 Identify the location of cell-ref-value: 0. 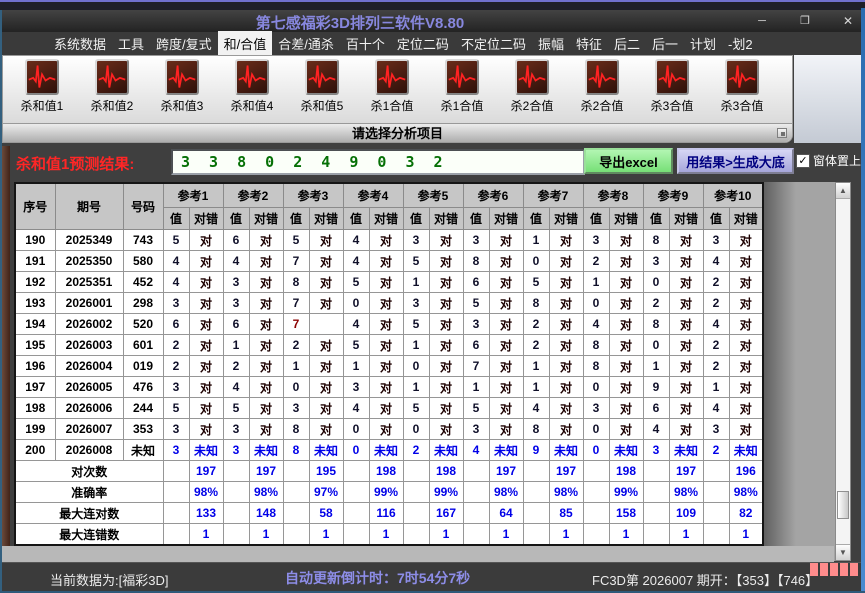
(596, 303).